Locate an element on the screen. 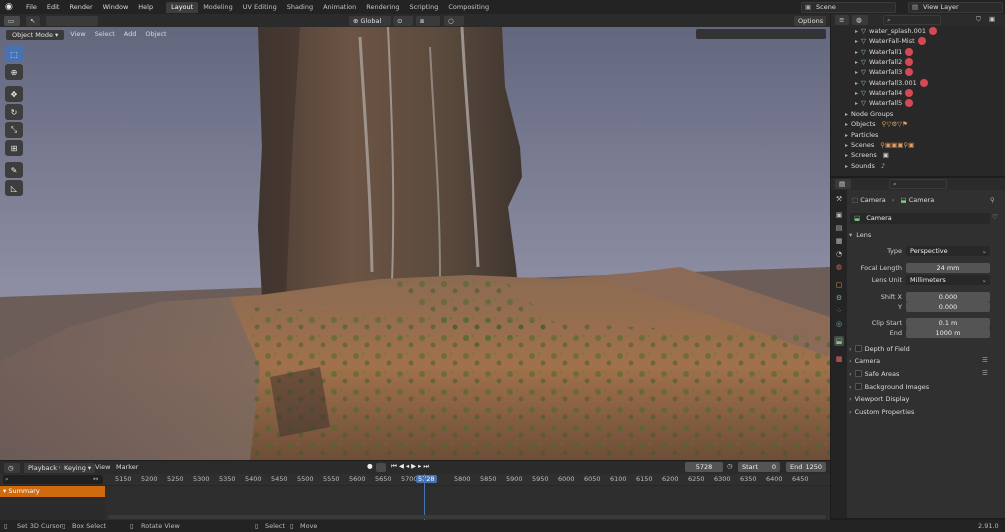  cursor-icon: ⊕ is located at coordinates (14, 72).